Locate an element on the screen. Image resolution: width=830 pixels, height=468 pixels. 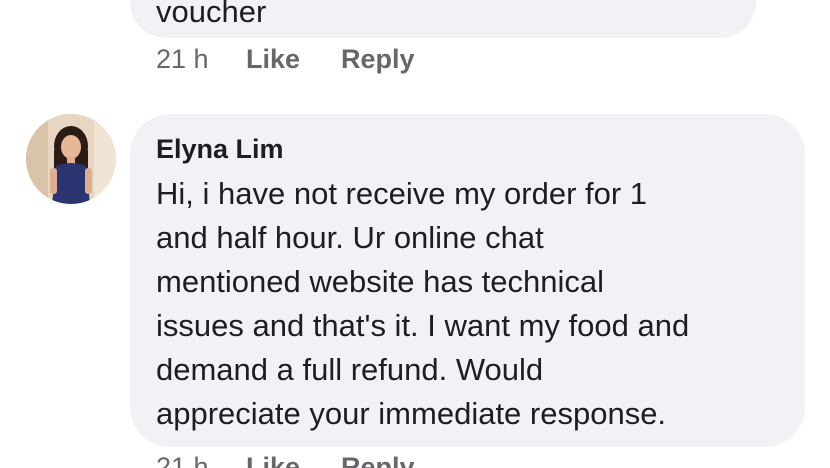
previous-comment-bubble: voucher is located at coordinates (443, 19).